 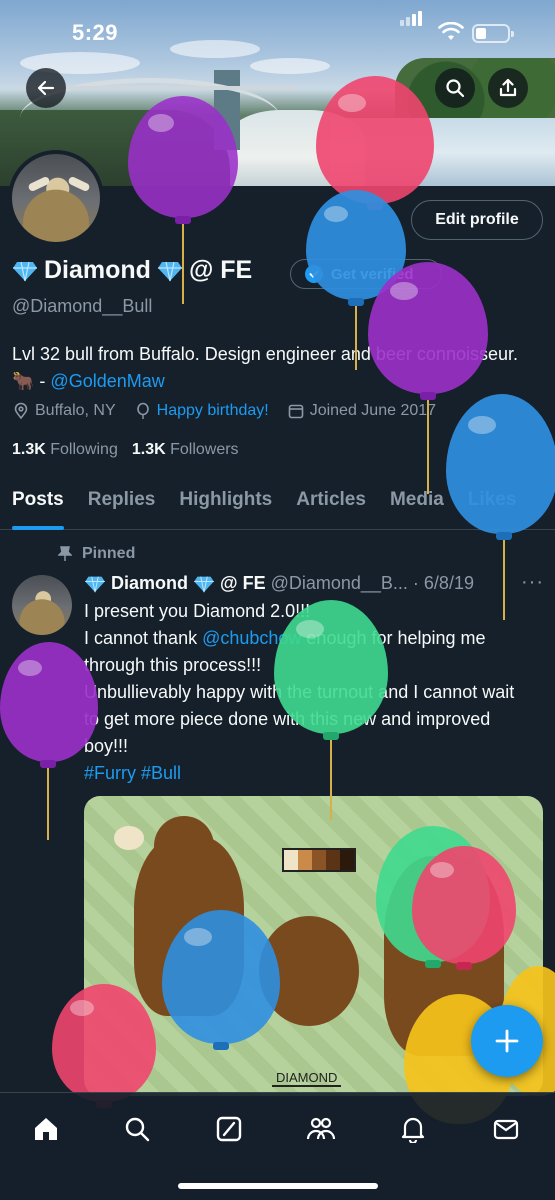 What do you see at coordinates (243, 583) in the screenshot?
I see `tweet-author-suffix: @ FE` at bounding box center [243, 583].